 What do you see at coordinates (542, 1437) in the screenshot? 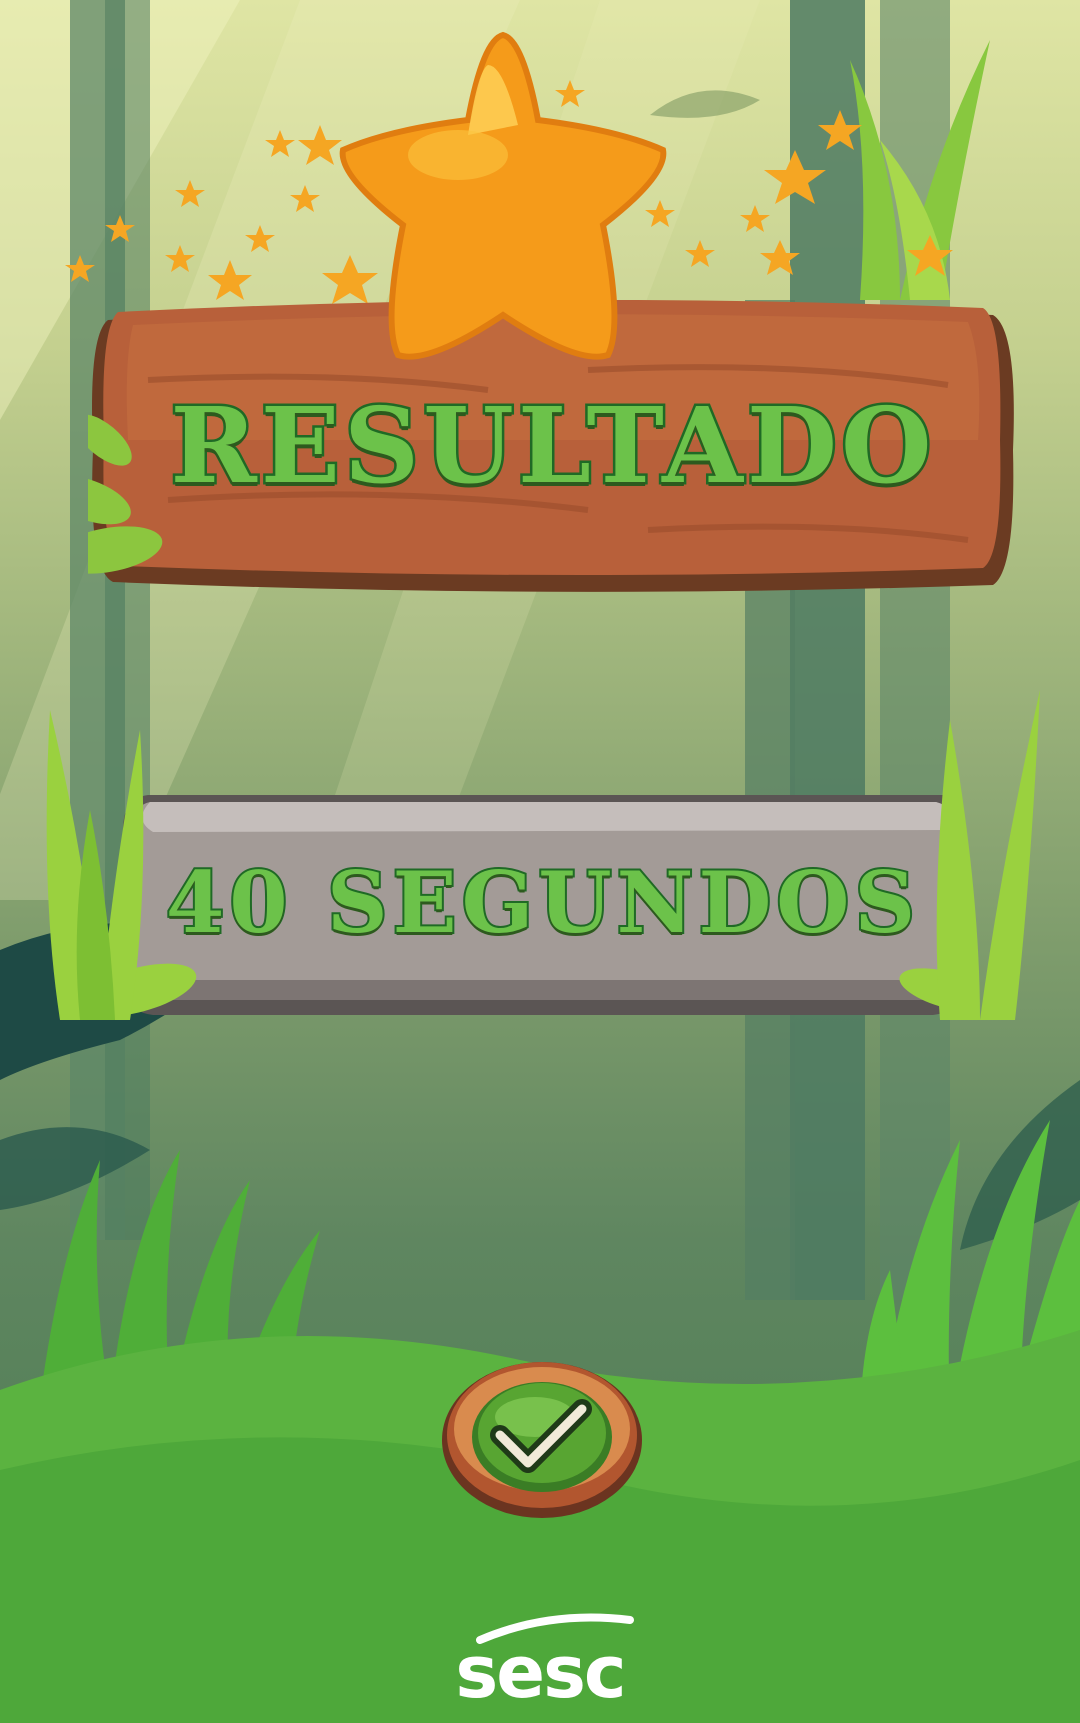
I see `confirm-button` at bounding box center [542, 1437].